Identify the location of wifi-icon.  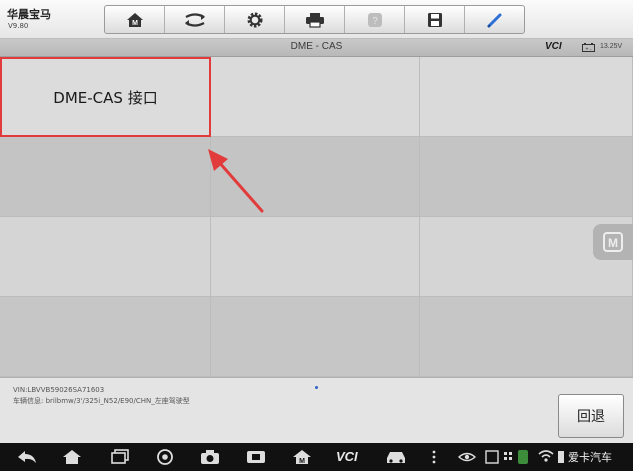
(546, 456).